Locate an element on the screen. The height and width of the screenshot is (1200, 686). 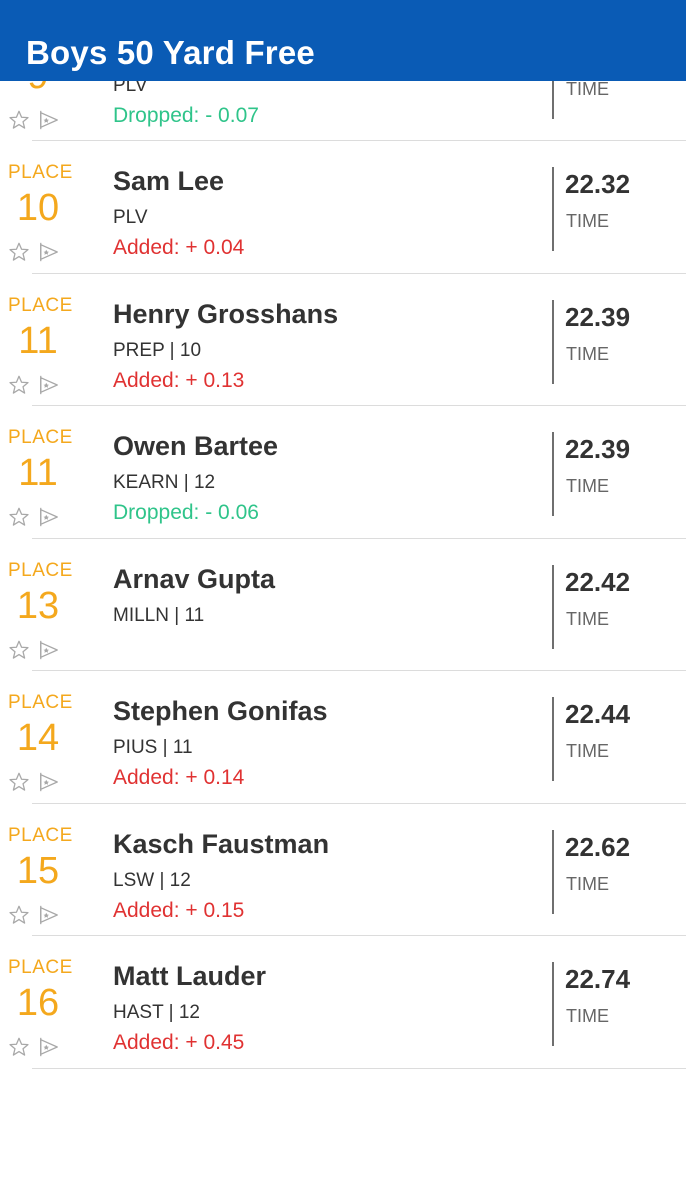
time-change: Dropped: - 0.07 is located at coordinates (186, 115).